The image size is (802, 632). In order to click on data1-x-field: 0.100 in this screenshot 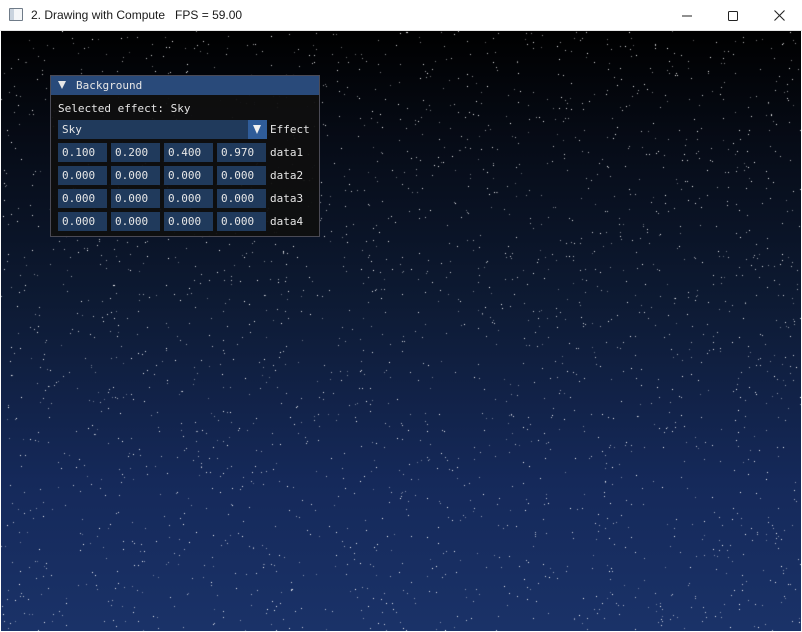, I will do `click(82, 152)`.